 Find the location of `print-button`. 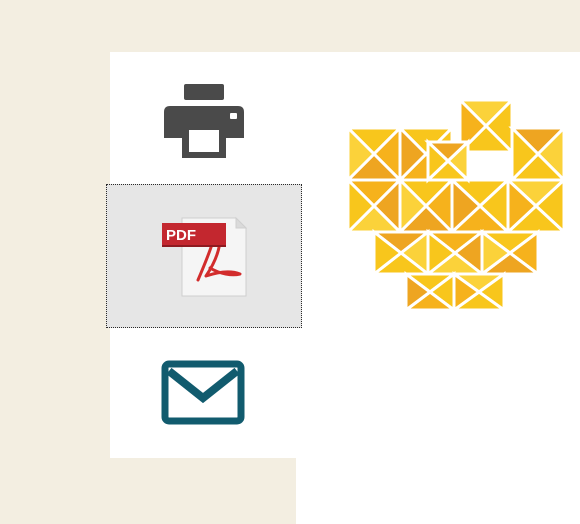

print-button is located at coordinates (200, 121).